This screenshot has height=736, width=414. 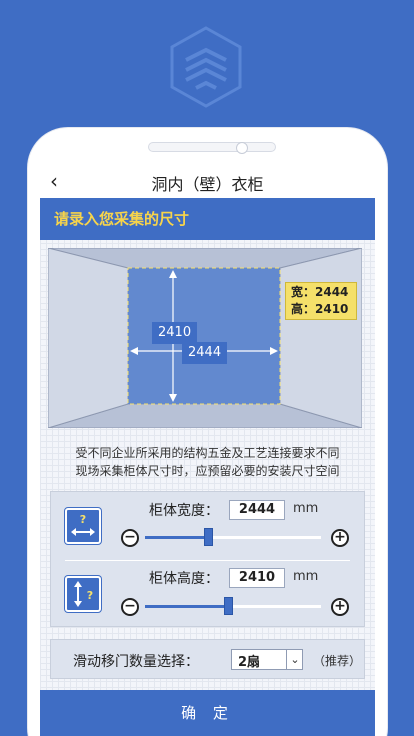 What do you see at coordinates (294, 659) in the screenshot?
I see `chevron-down-icon: ⌄` at bounding box center [294, 659].